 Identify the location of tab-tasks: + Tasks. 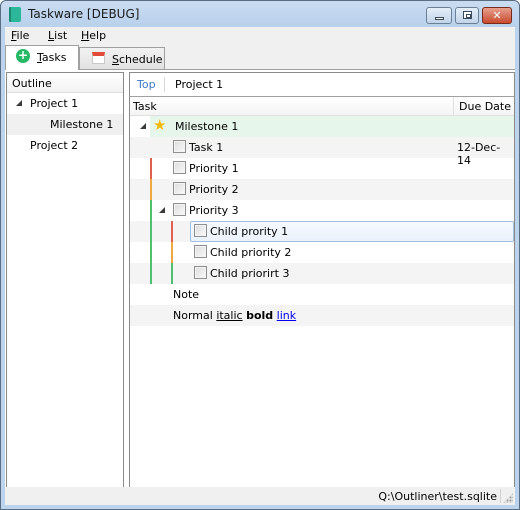
(42, 57).